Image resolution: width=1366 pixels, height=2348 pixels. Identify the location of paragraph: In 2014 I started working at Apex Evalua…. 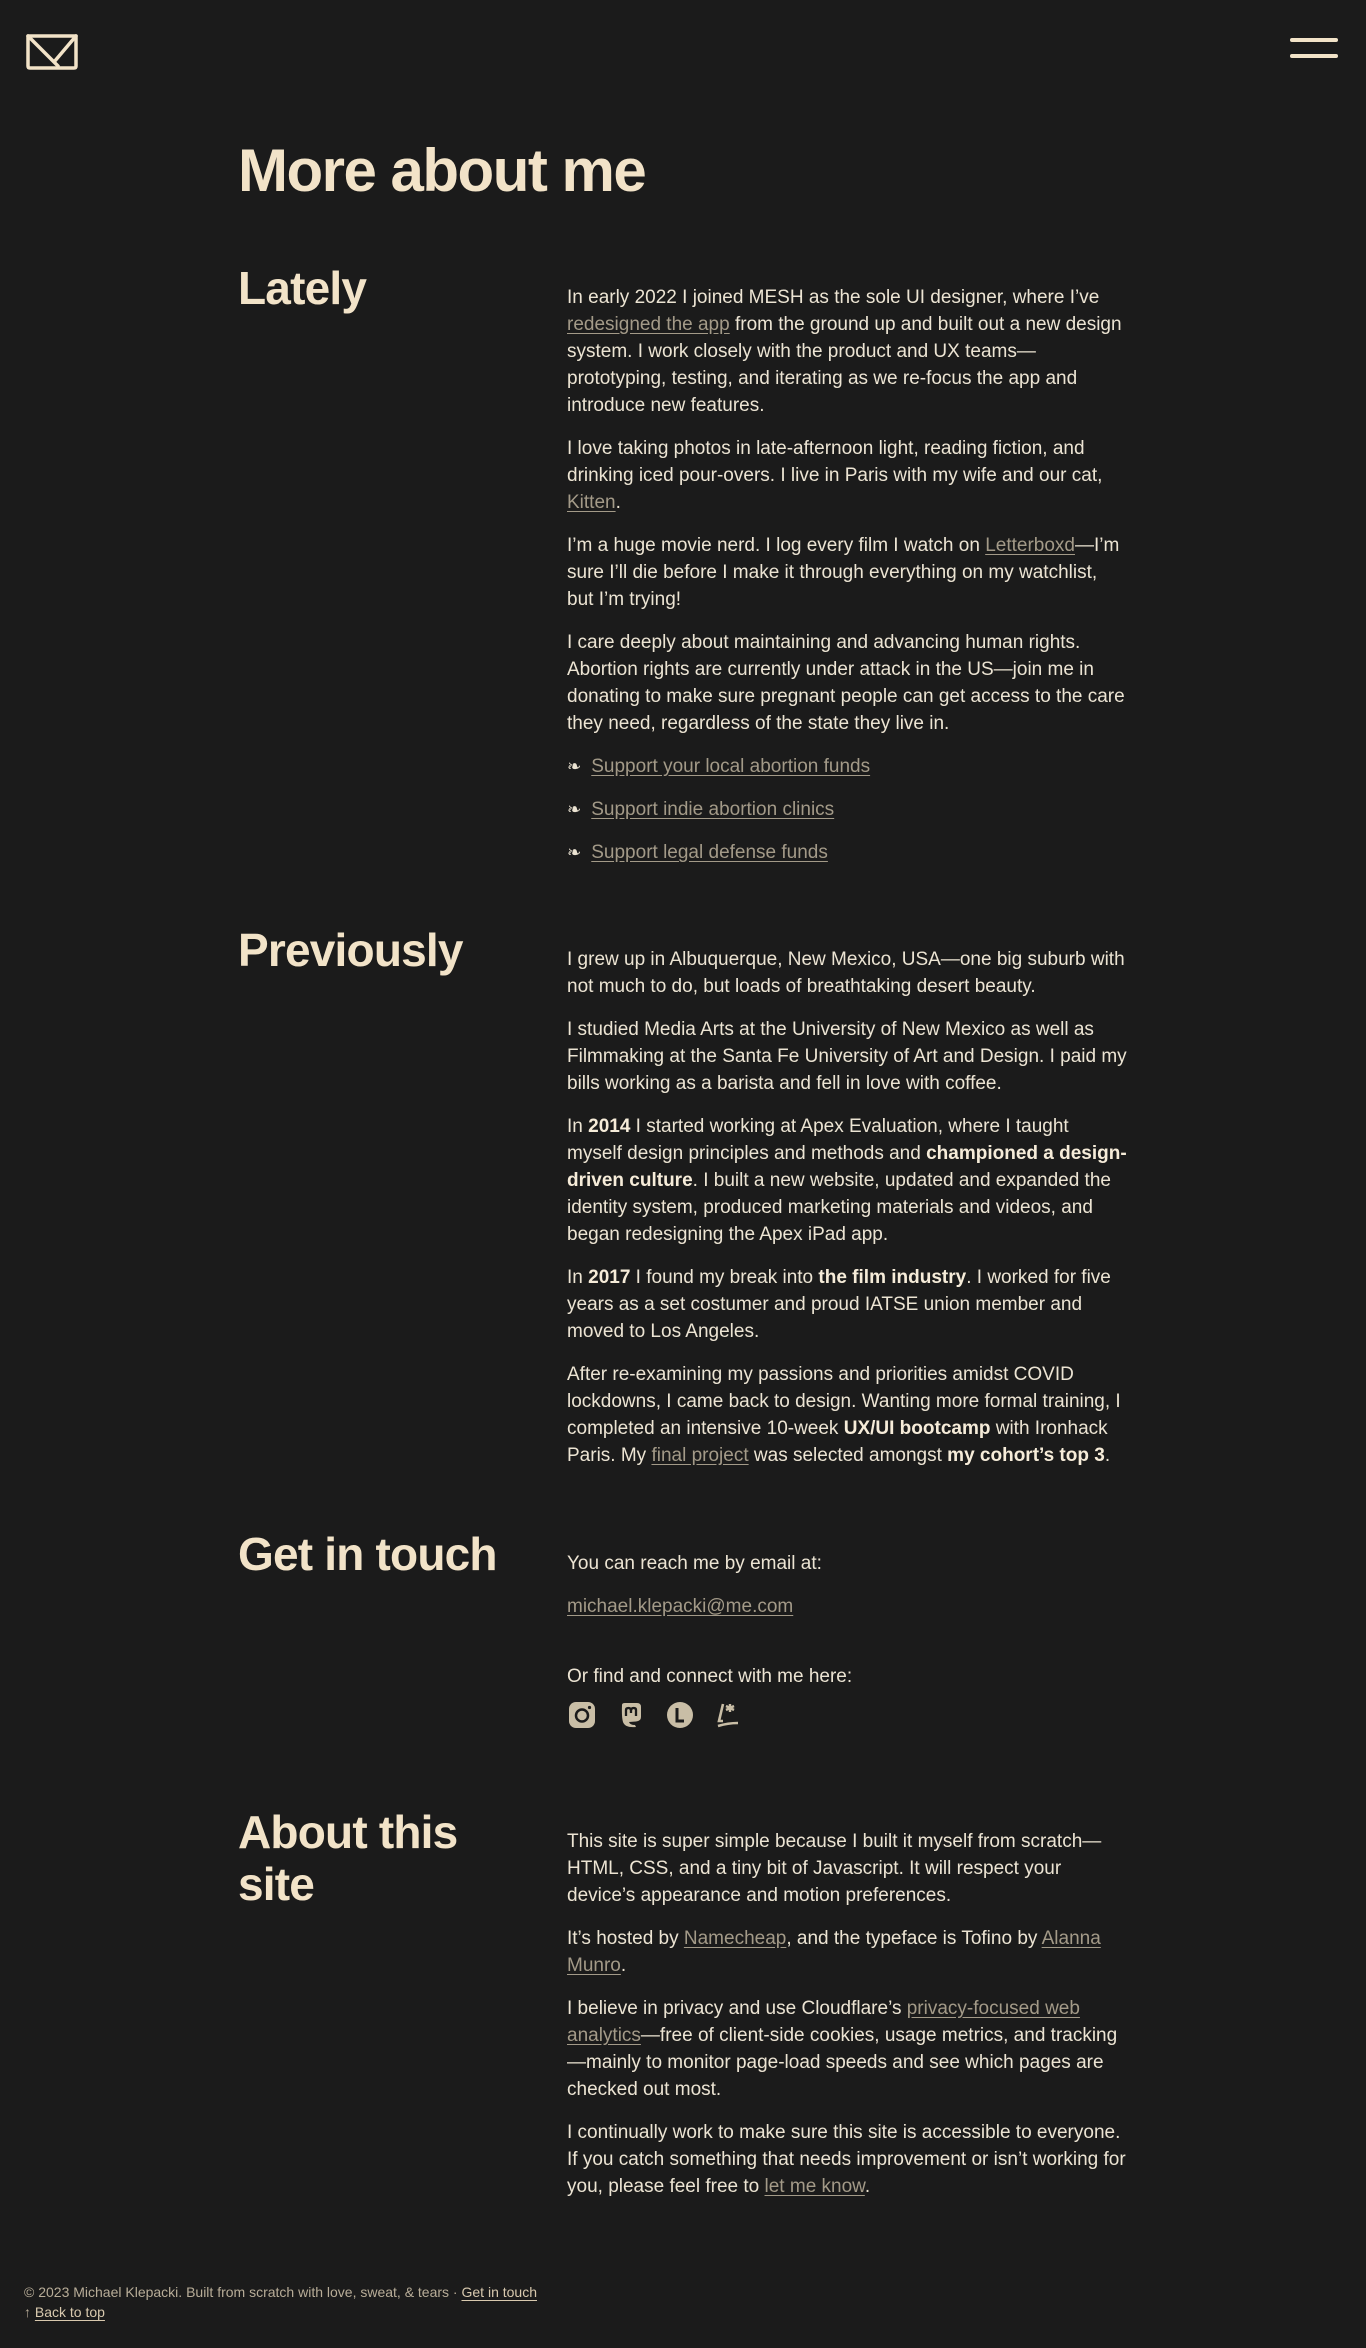
(847, 1180).